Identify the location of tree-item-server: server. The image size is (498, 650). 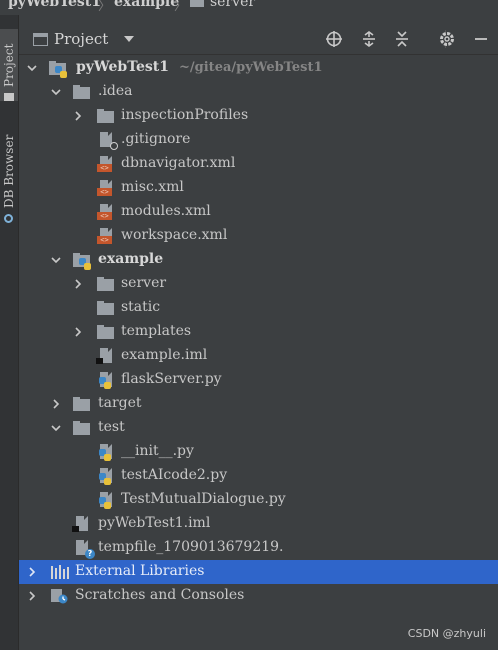
(258, 284).